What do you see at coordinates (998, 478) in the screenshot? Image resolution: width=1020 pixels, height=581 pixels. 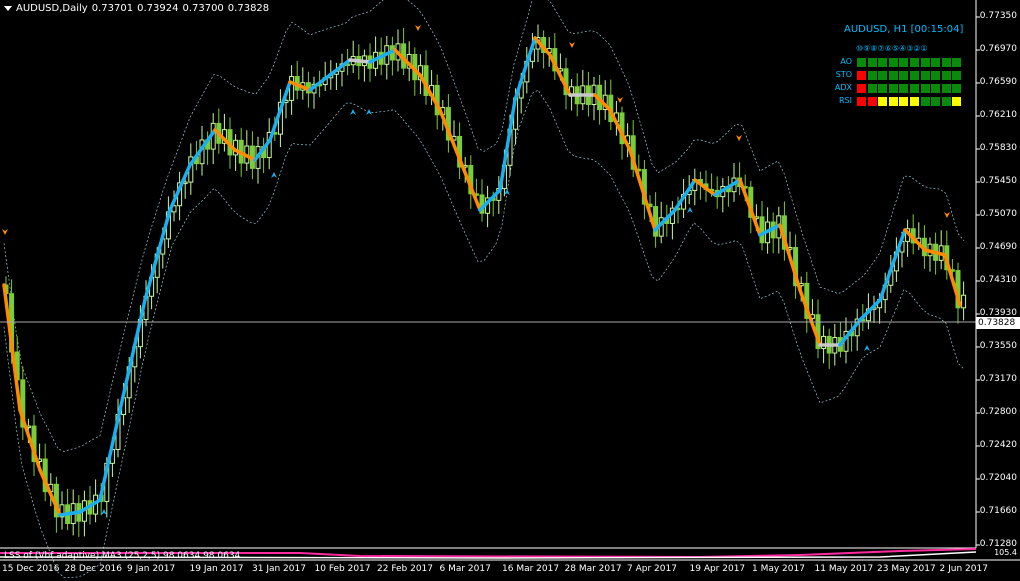 I see `price-tick-label: 0.72040` at bounding box center [998, 478].